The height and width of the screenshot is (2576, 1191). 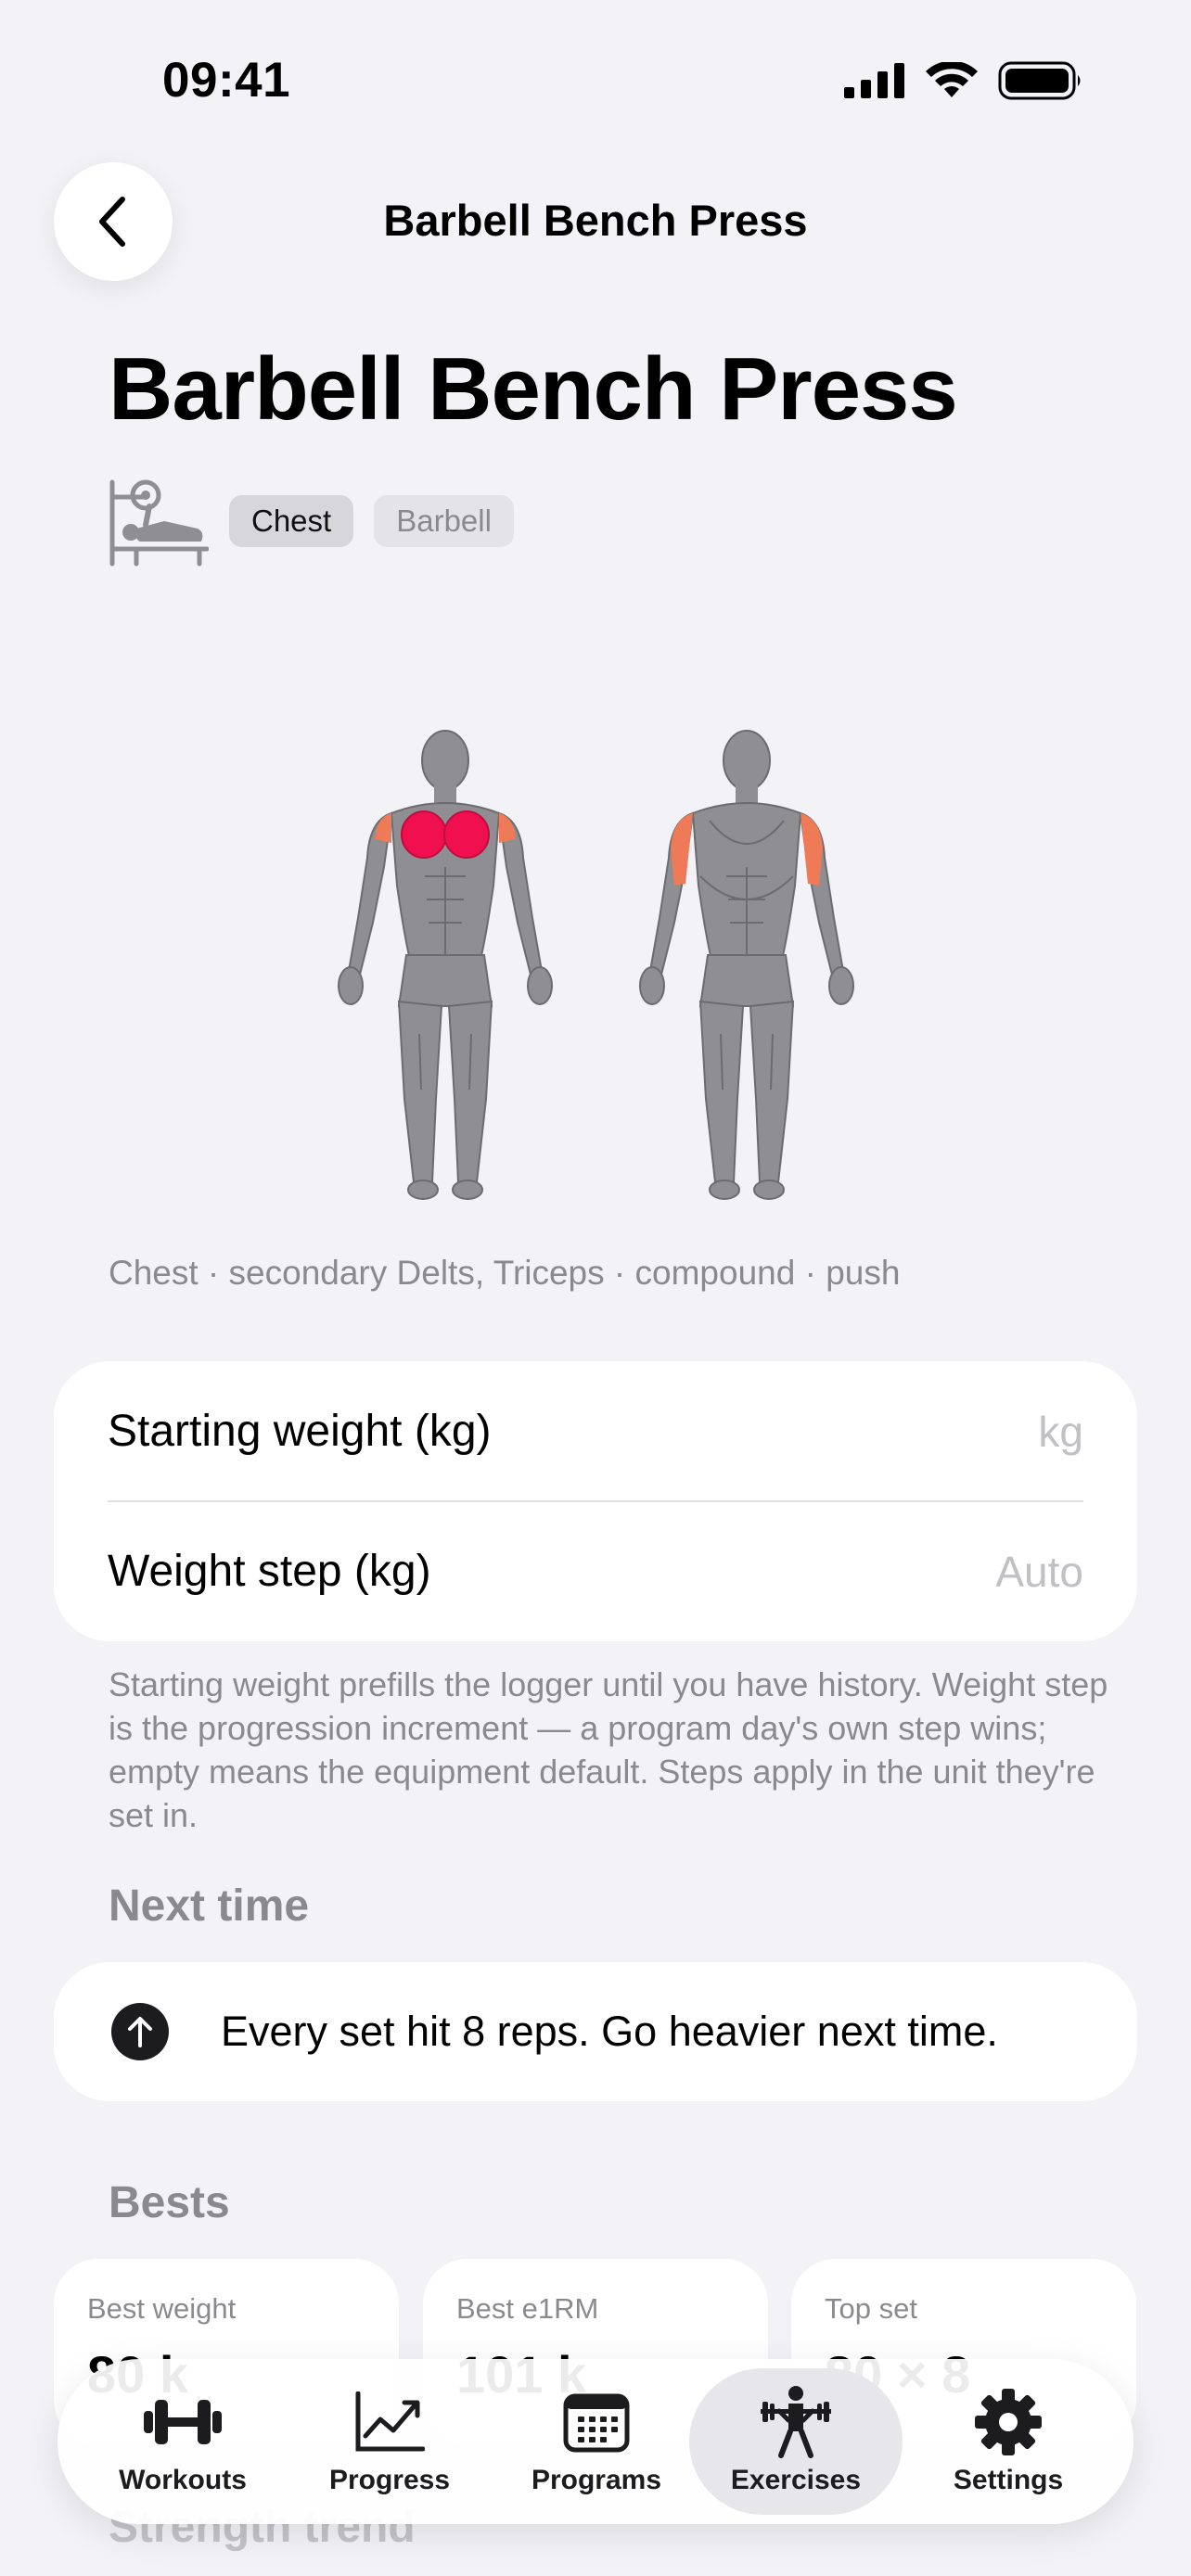 I want to click on front-delt-left, so click(x=383, y=828).